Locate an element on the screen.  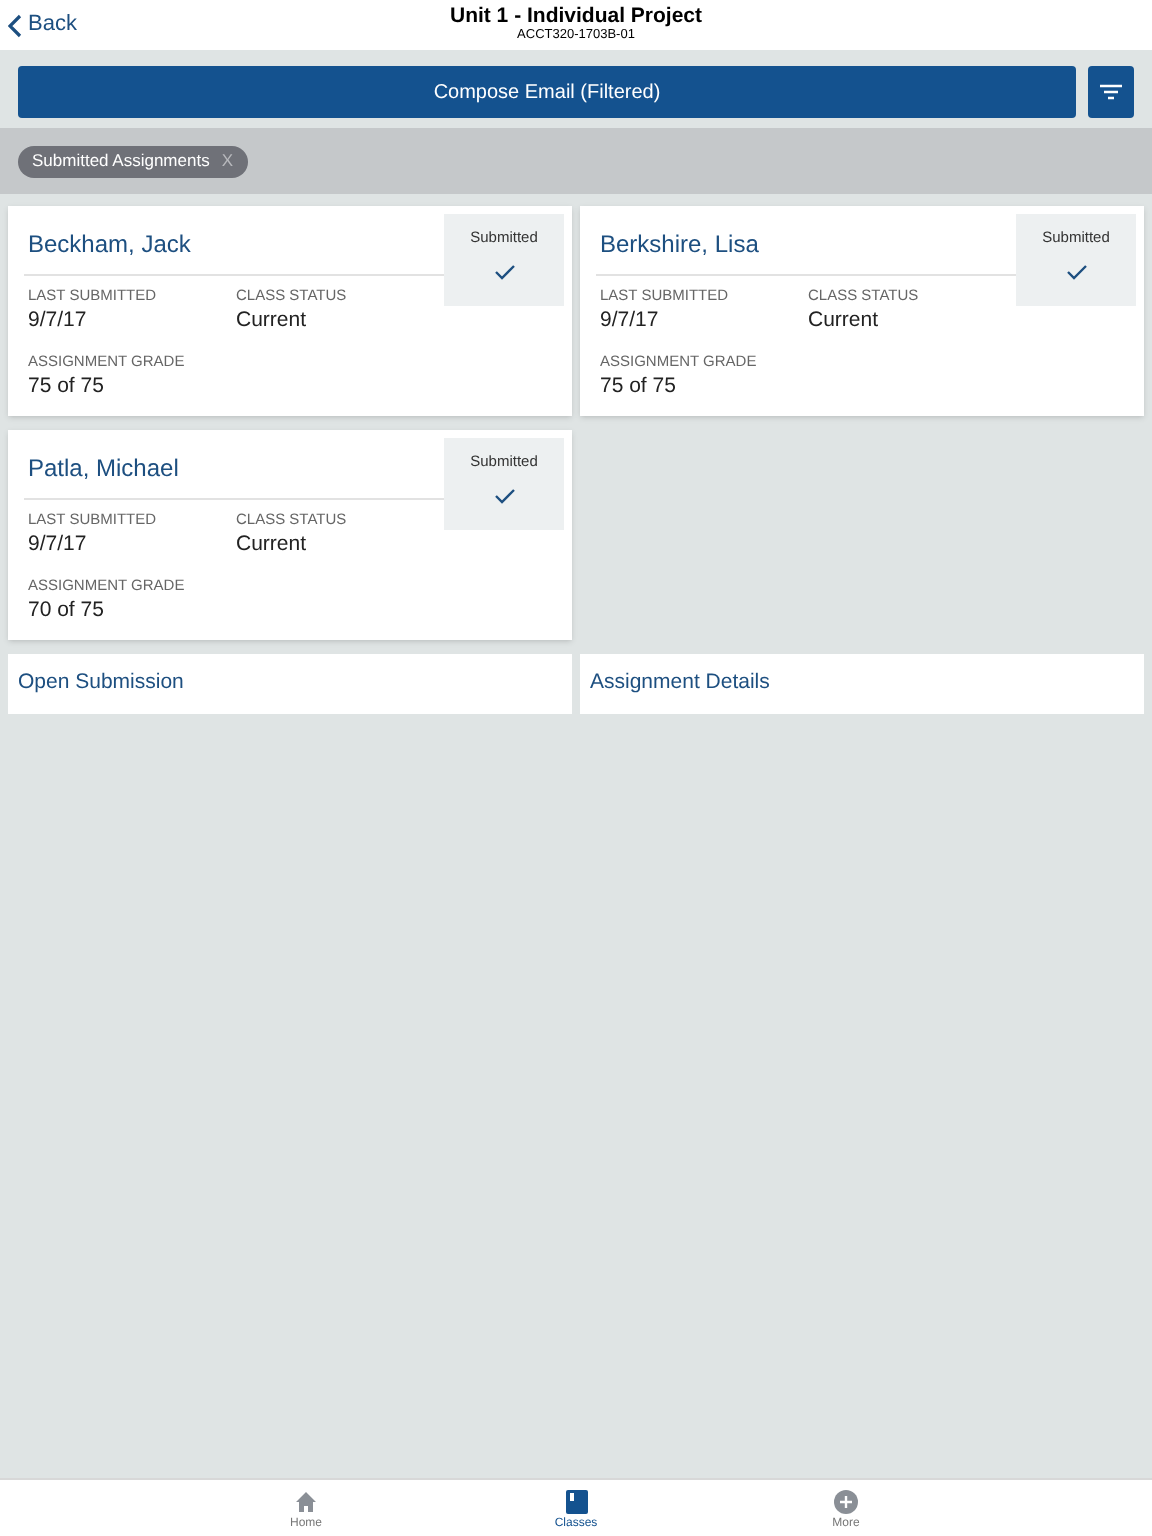
back-button: Back is located at coordinates (38, 25).